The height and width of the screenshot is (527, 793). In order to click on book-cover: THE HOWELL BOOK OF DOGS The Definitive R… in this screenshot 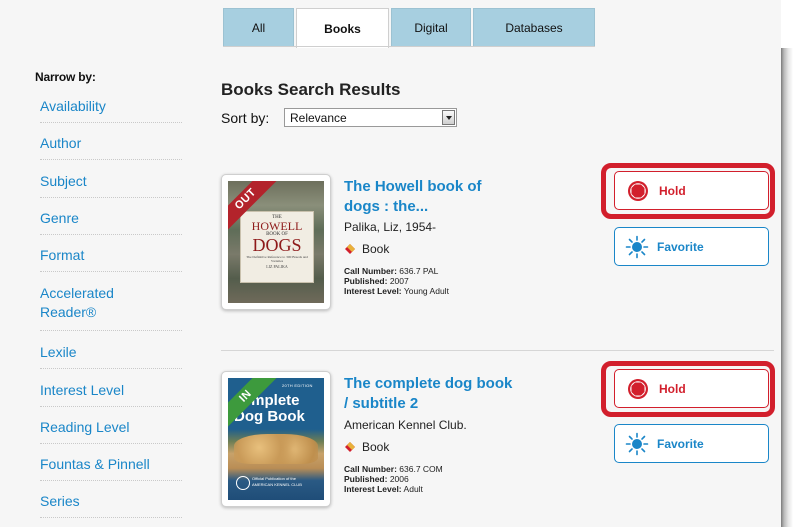, I will do `click(276, 242)`.